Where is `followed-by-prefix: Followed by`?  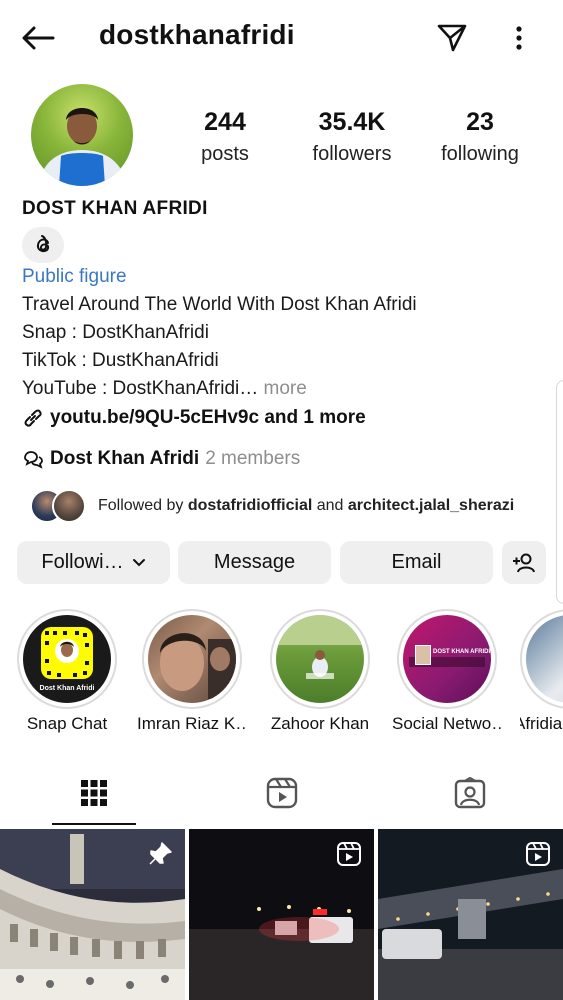 followed-by-prefix: Followed by is located at coordinates (143, 505).